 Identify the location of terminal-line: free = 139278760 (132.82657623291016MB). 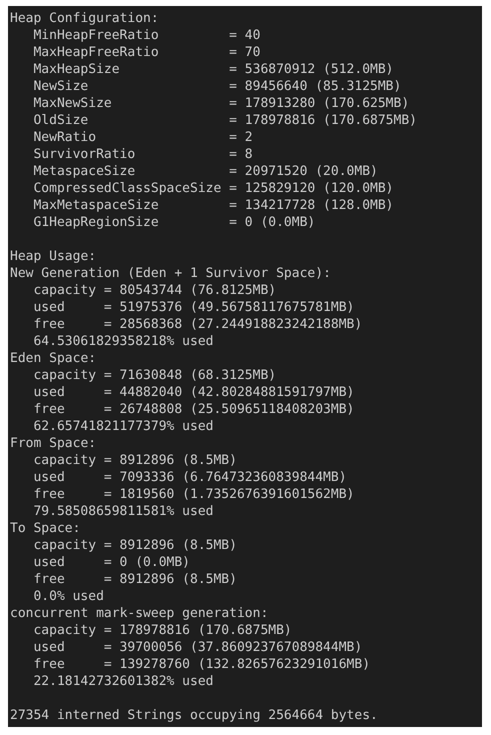
(201, 664).